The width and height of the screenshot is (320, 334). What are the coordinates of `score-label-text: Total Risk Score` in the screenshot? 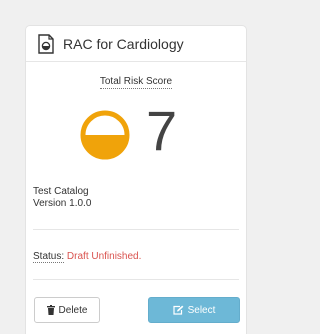 It's located at (136, 82).